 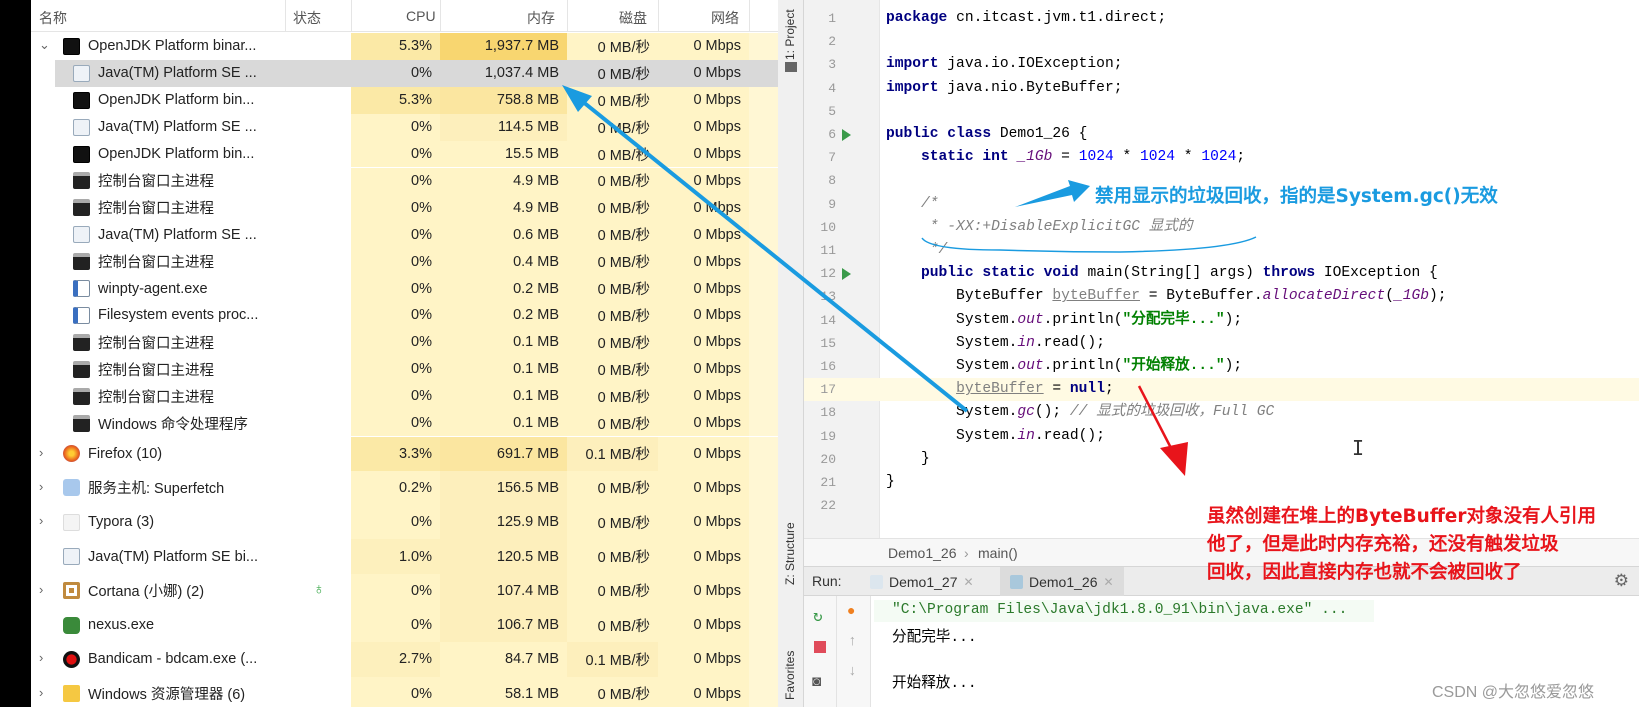 What do you see at coordinates (623, 397) in the screenshot?
I see `disk-cell: 0 MB/秒` at bounding box center [623, 397].